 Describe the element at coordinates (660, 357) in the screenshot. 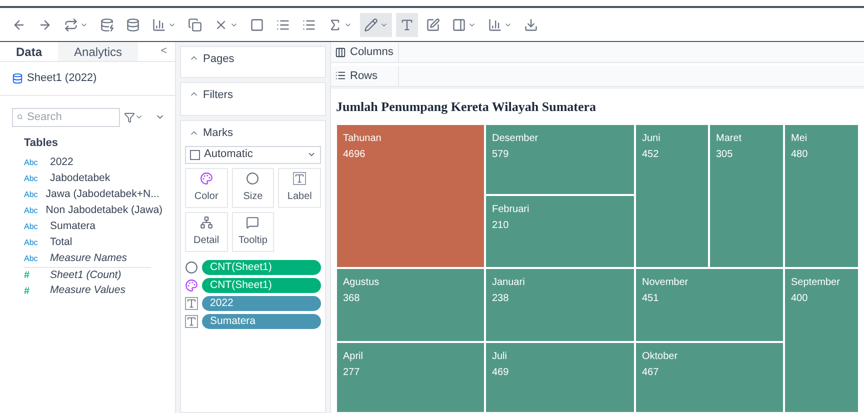

I see `tile-label: Oktober` at that location.